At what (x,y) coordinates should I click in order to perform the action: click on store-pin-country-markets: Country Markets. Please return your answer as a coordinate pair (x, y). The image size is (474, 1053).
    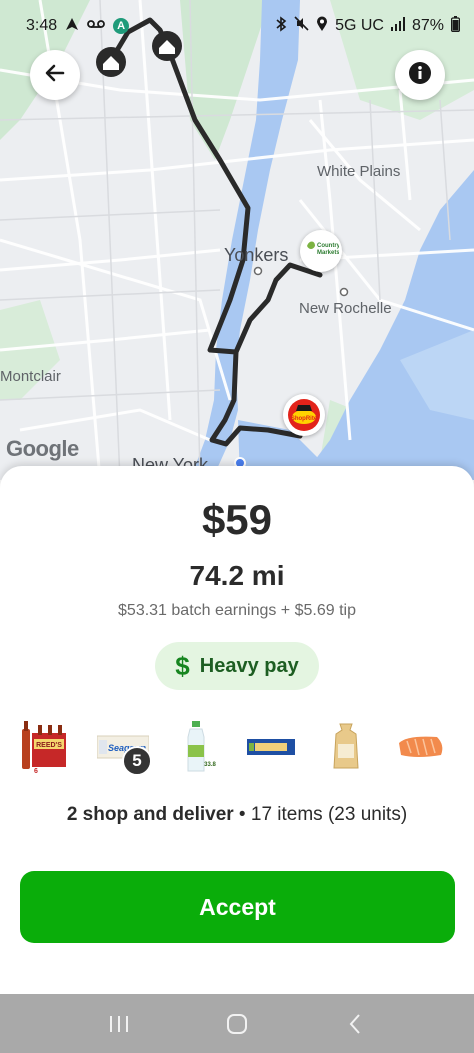
    Looking at the image, I should click on (321, 251).